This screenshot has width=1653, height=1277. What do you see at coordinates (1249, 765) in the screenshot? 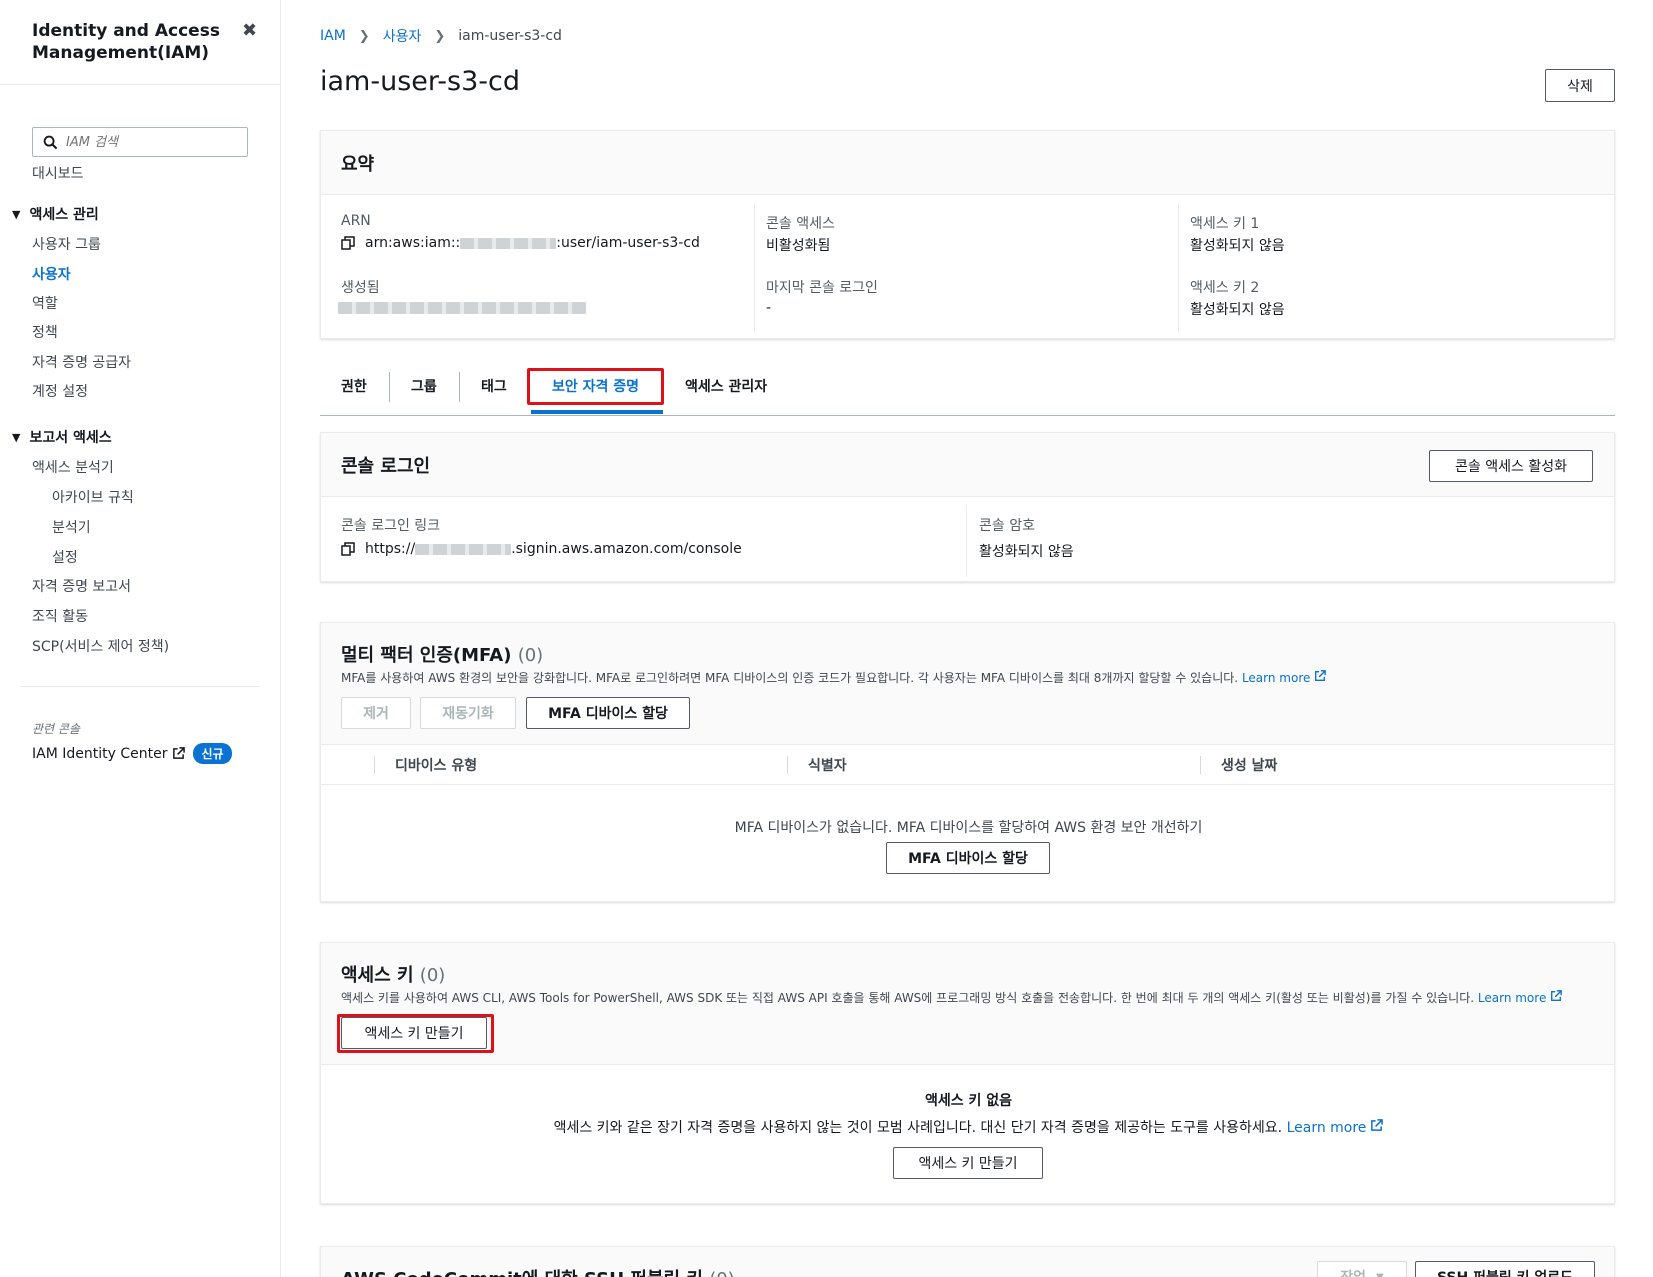
I see `column-created-date: 생성 날짜` at bounding box center [1249, 765].